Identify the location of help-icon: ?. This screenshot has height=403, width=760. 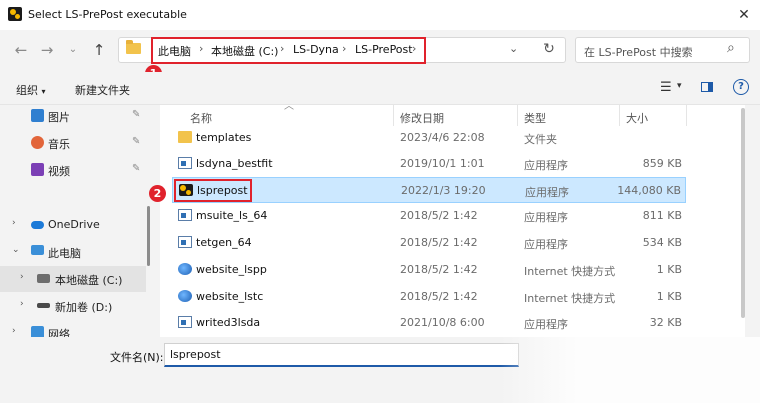
(741, 87).